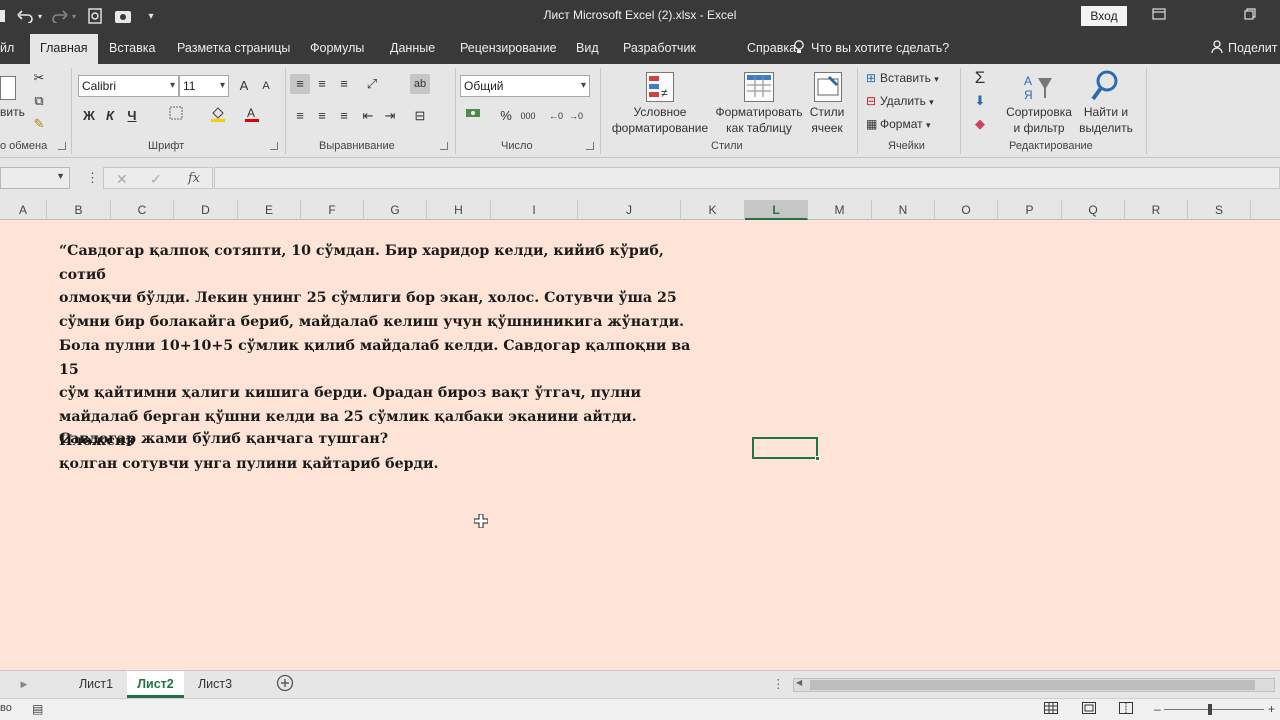 The height and width of the screenshot is (720, 1280). Describe the element at coordinates (660, 87) in the screenshot. I see `conditional-formatting-icon: ≠` at that location.